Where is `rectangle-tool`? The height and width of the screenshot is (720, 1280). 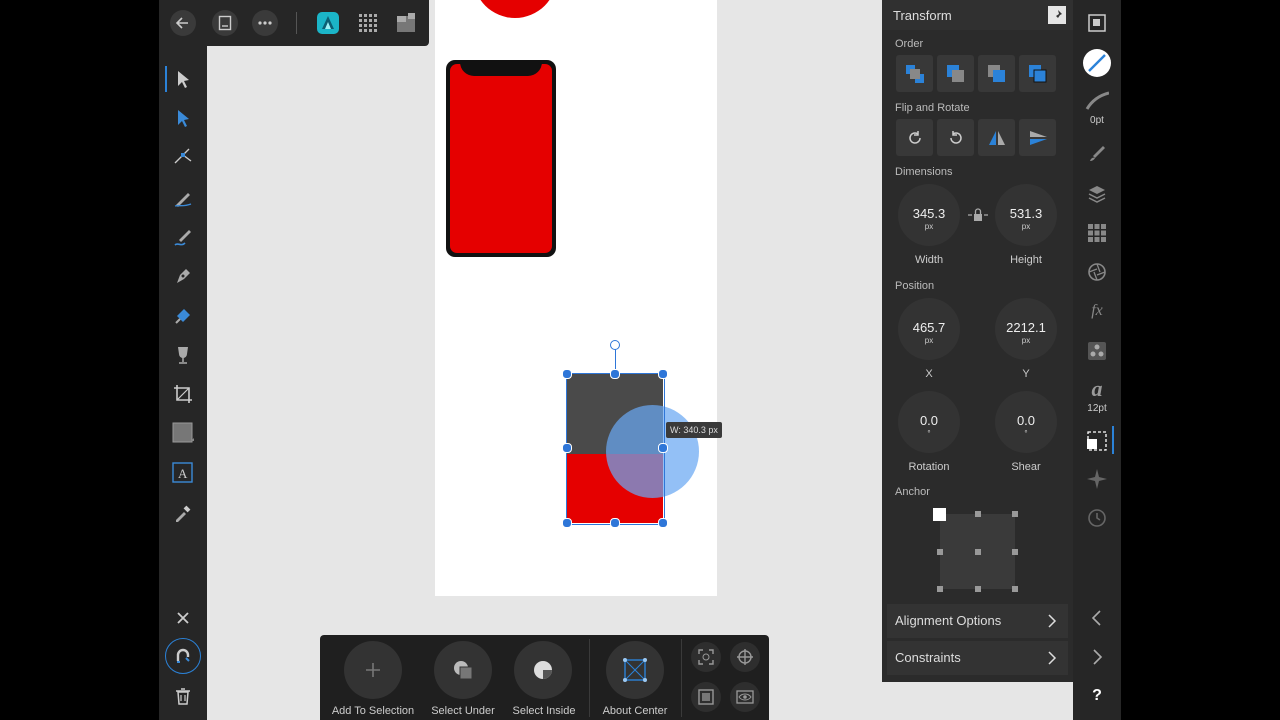
rectangle-tool is located at coordinates (183, 433).